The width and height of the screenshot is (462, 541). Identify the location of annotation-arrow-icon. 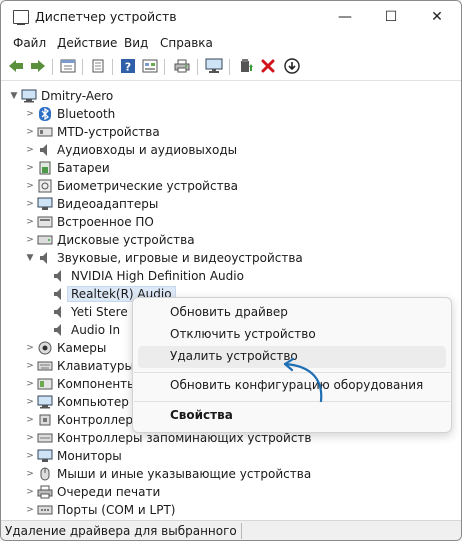
(303, 380).